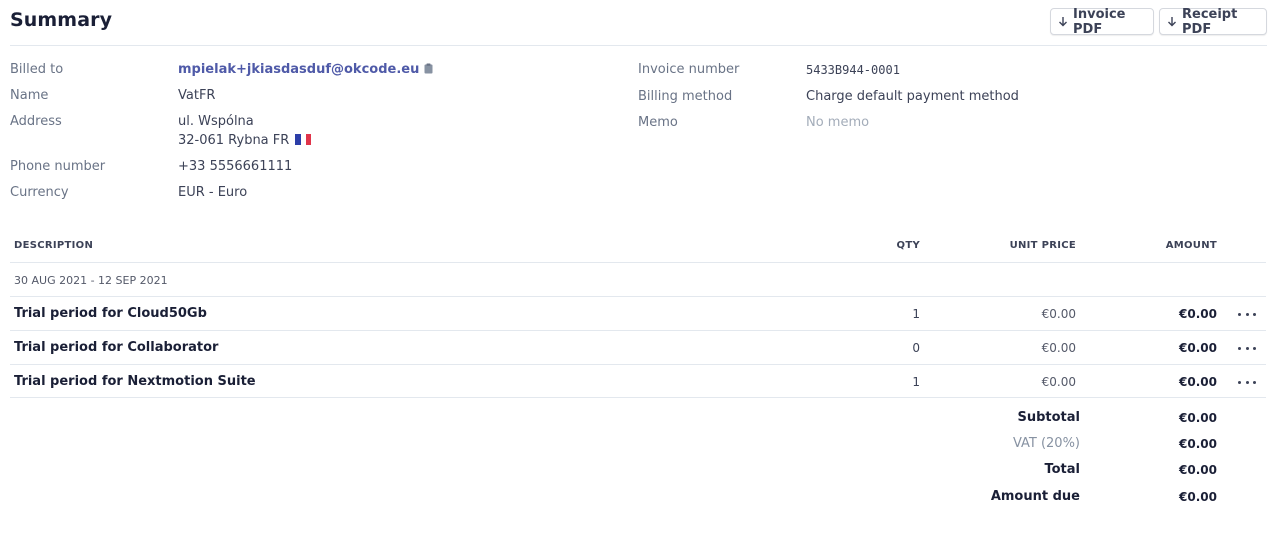 The image size is (1280, 548). What do you see at coordinates (916, 348) in the screenshot?
I see `row-qty: 0` at bounding box center [916, 348].